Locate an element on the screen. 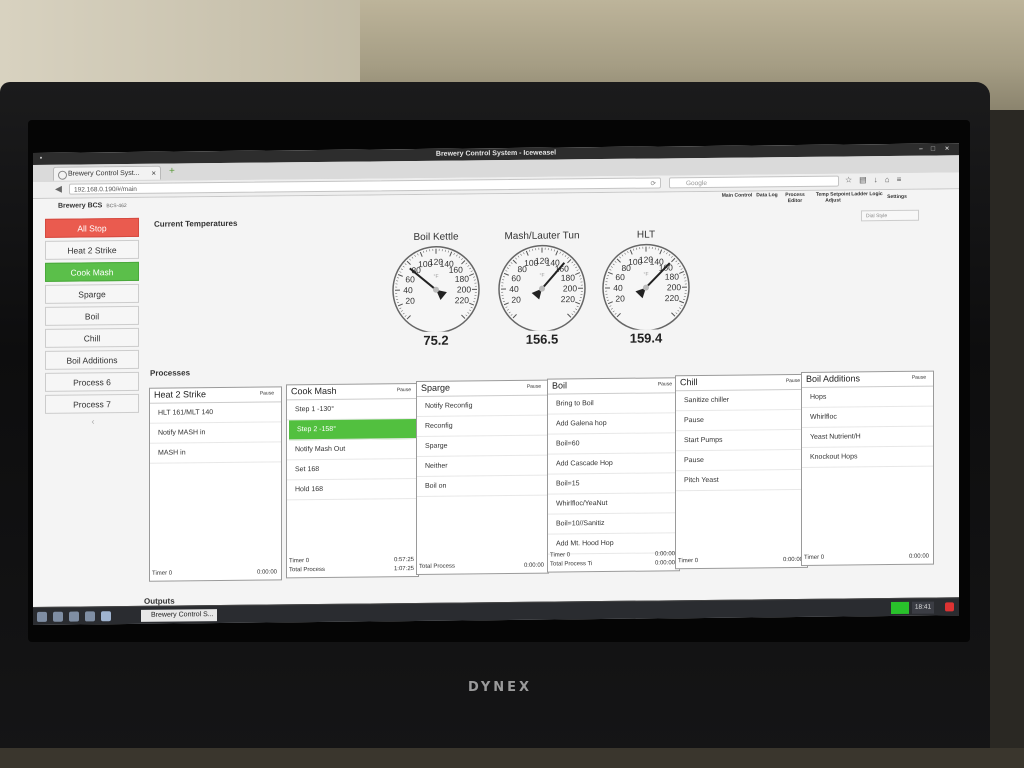 The width and height of the screenshot is (1024, 768). search-box: Google is located at coordinates (754, 182).